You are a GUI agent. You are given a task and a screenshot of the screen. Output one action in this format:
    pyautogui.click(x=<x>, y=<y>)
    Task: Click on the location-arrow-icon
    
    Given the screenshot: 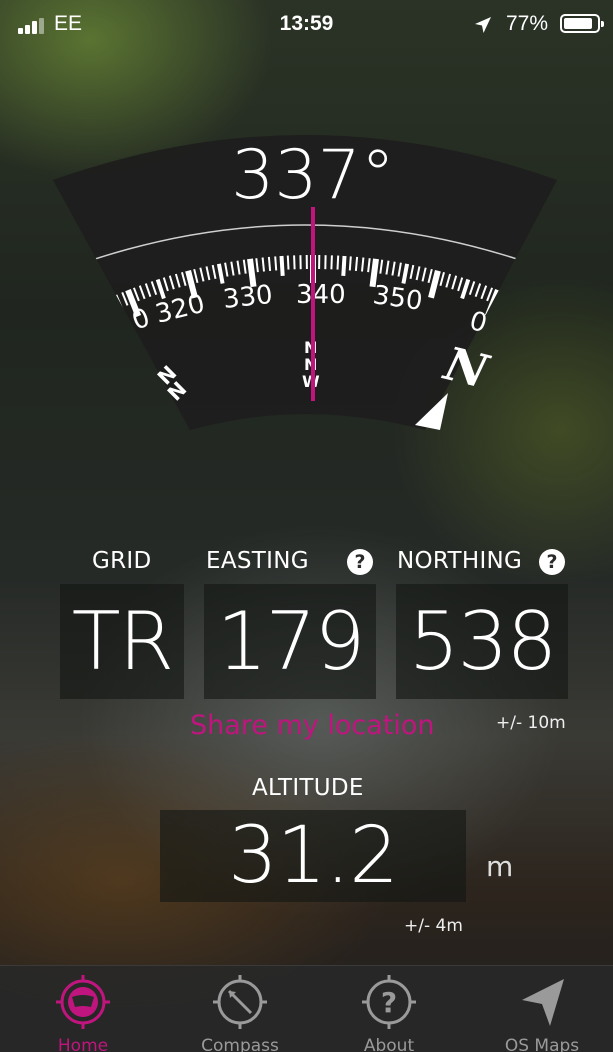 What is the action you would take?
    pyautogui.click(x=483, y=25)
    